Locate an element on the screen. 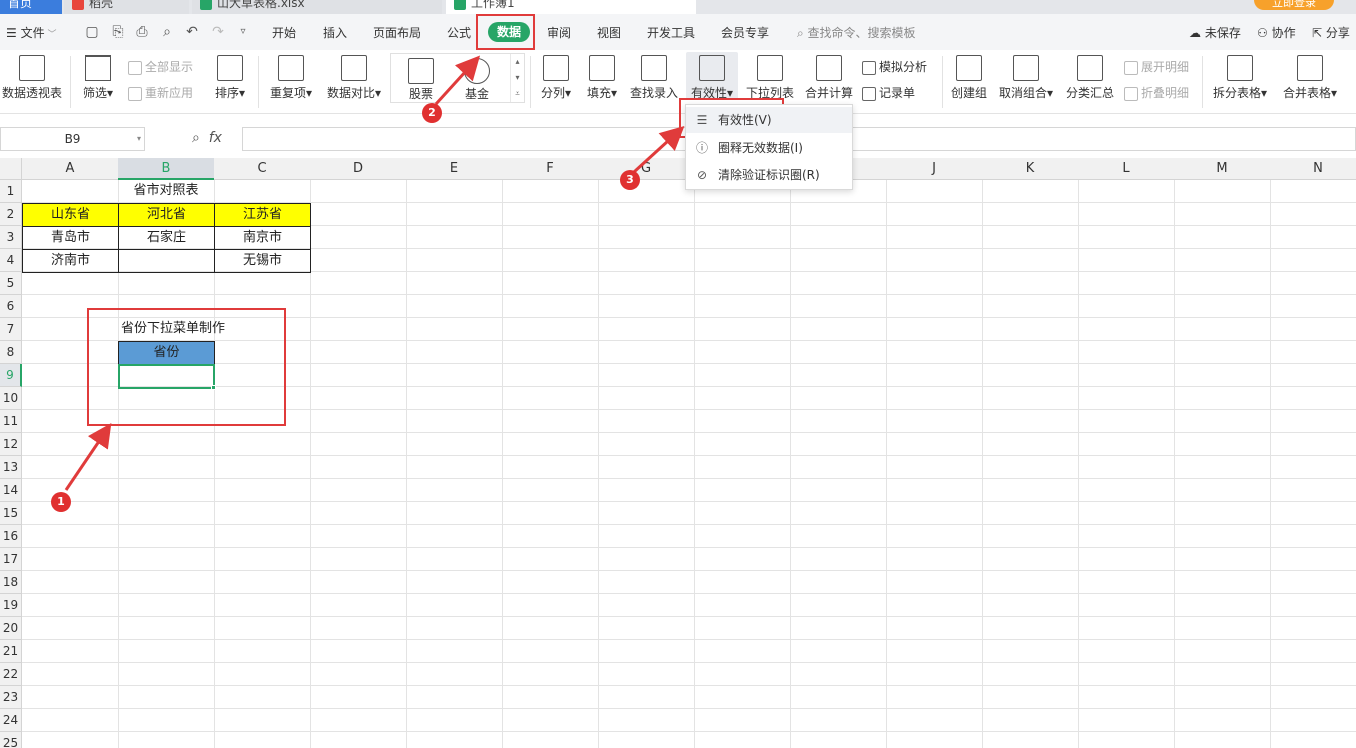 The image size is (1356, 748). column-header-m: M is located at coordinates (1222, 169).